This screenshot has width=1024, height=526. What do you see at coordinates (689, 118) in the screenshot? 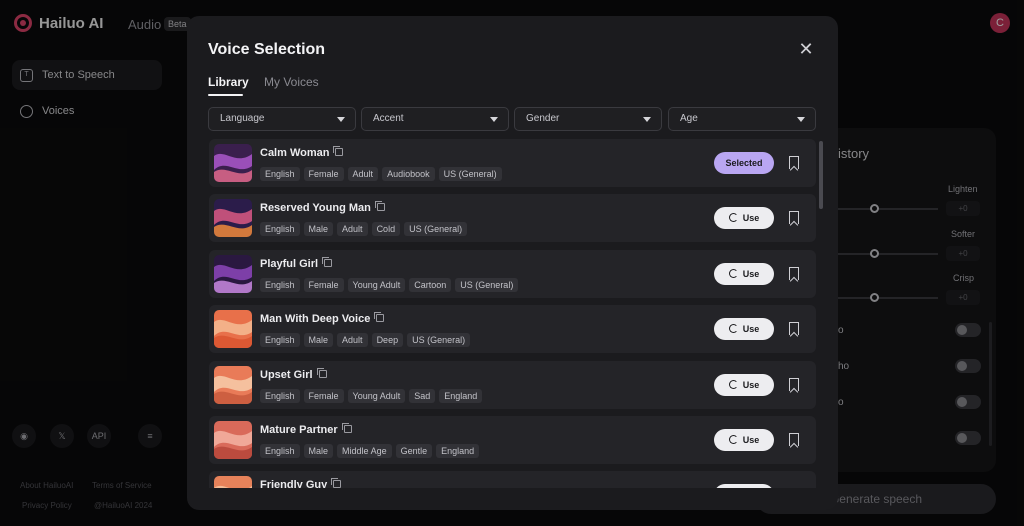
I see `filter-label: Age` at bounding box center [689, 118].